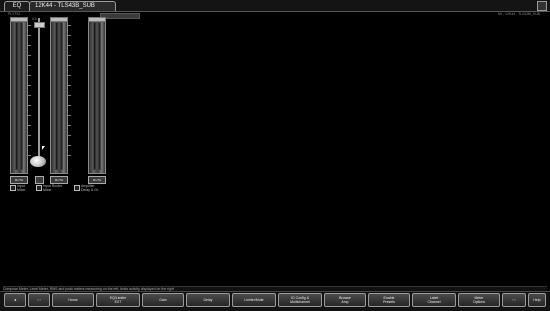 This screenshot has width=550, height=311. Describe the element at coordinates (39, 188) in the screenshot. I see `strip-2-checkbox` at that location.